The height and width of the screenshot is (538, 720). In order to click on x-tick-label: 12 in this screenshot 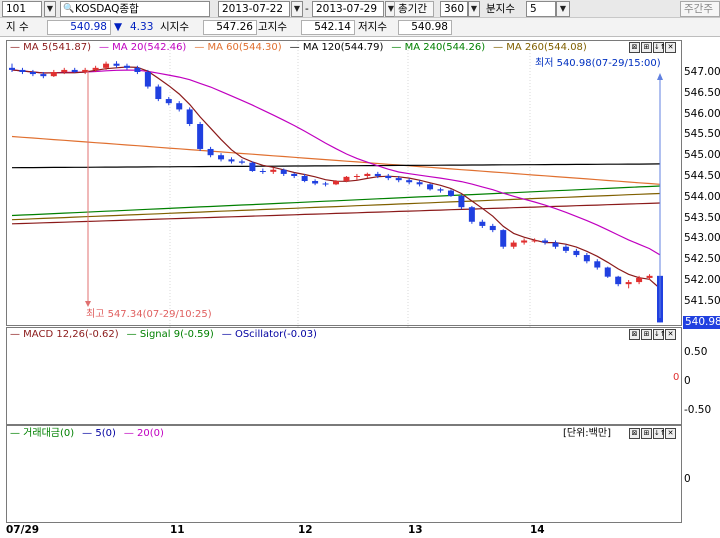, I will do `click(305, 530)`.